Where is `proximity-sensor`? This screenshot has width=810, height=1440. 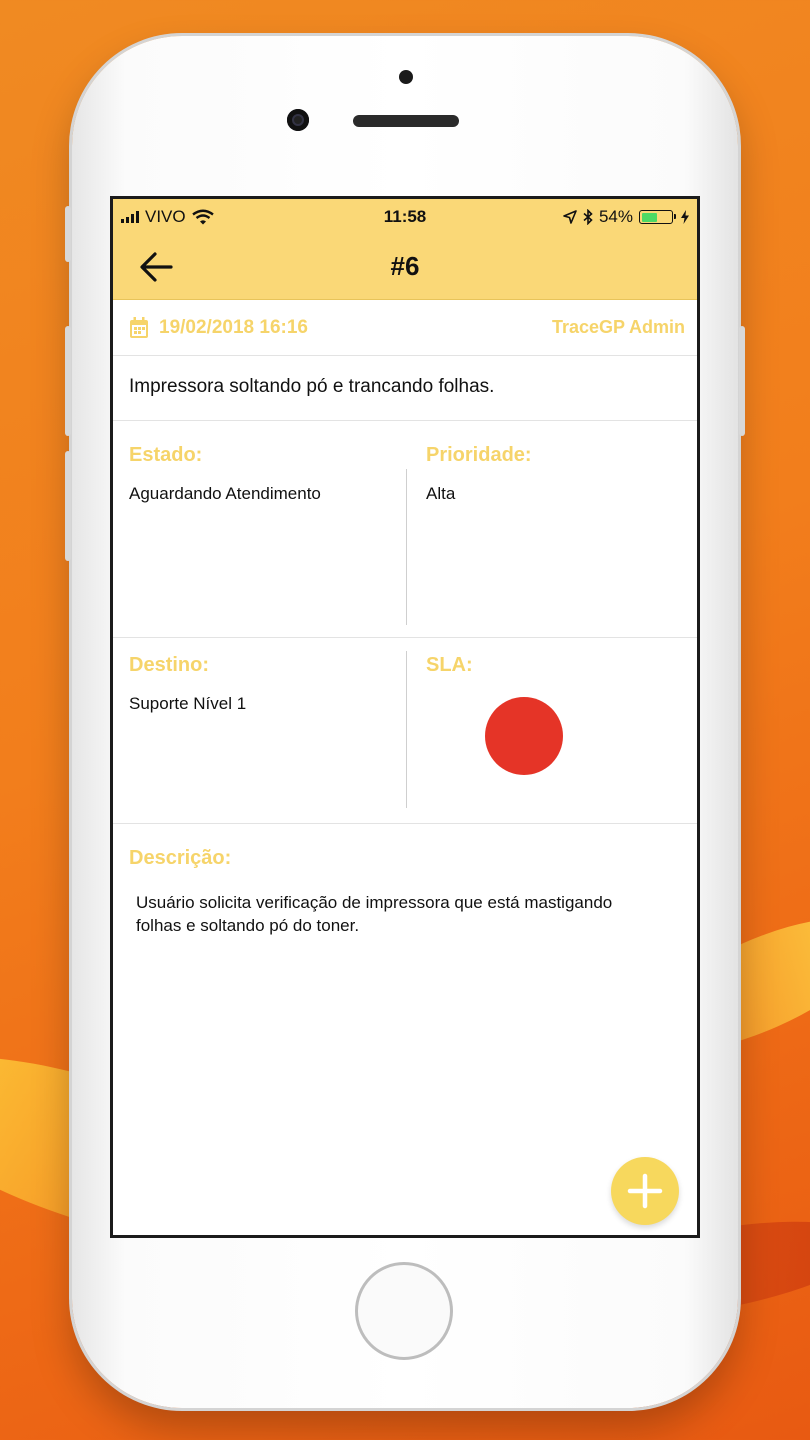 proximity-sensor is located at coordinates (406, 77).